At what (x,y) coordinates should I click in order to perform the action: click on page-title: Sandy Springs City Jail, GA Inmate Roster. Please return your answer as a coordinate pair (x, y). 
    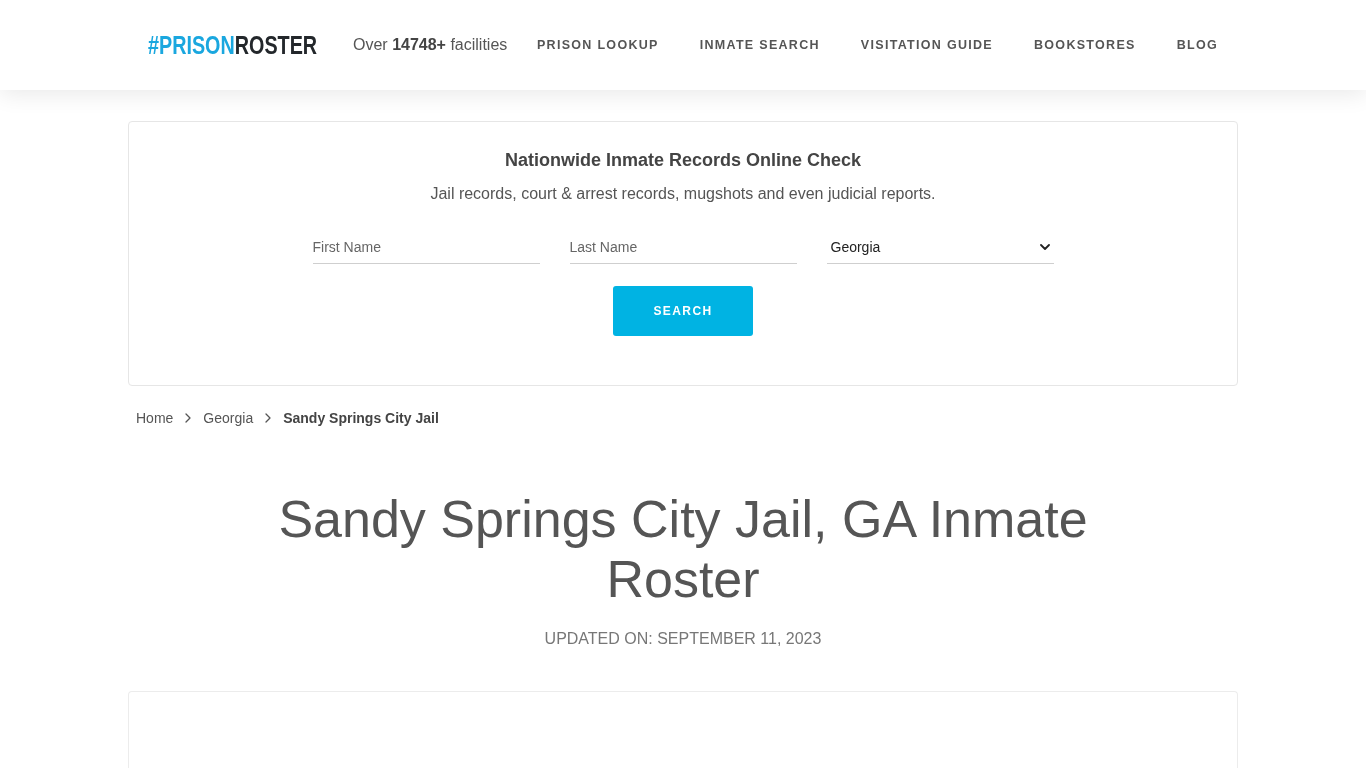
    Looking at the image, I should click on (683, 549).